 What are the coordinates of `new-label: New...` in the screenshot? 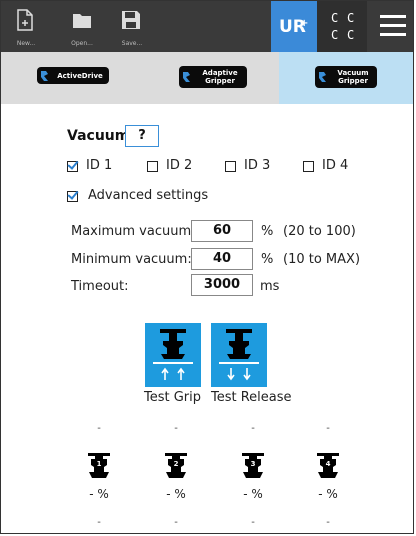 It's located at (26, 43).